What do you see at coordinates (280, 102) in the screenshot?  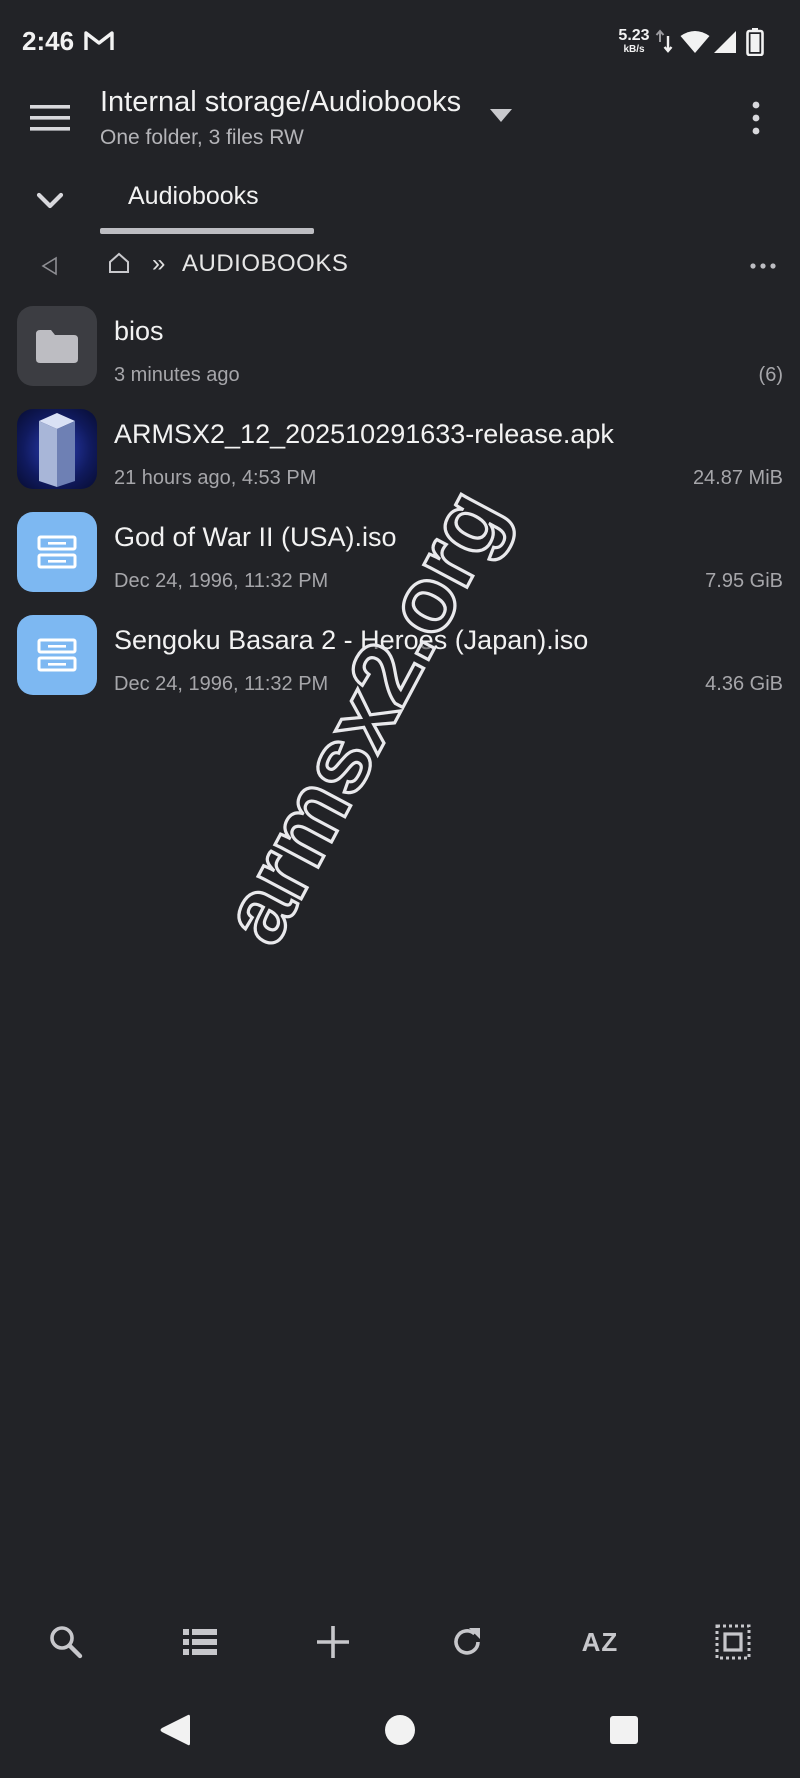 I see `current-path-title: Internal storage/Audiobooks` at bounding box center [280, 102].